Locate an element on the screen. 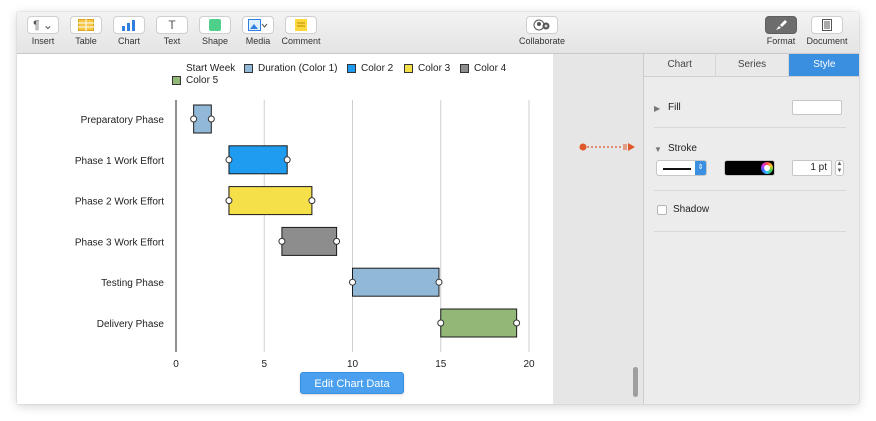 Image resolution: width=876 pixels, height=421 pixels. shape-icon is located at coordinates (215, 25).